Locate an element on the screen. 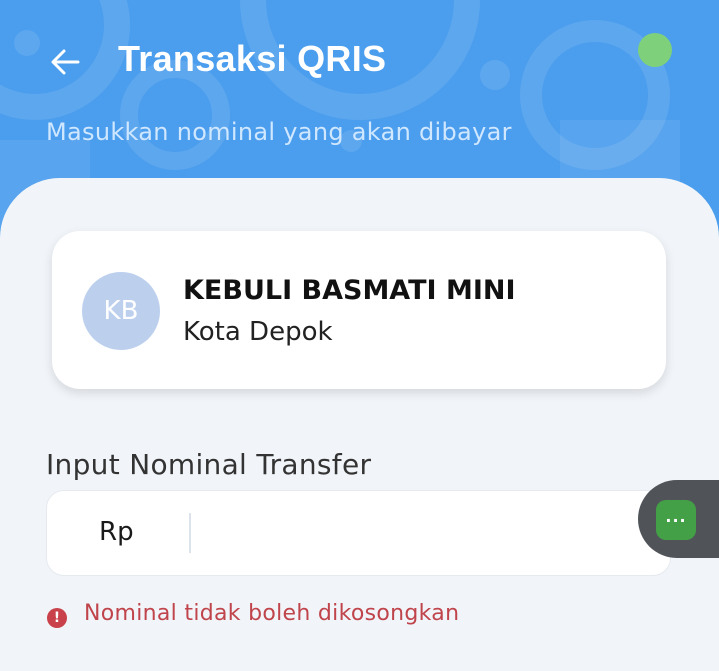 The width and height of the screenshot is (719, 671). arrow-left-icon is located at coordinates (65, 62).